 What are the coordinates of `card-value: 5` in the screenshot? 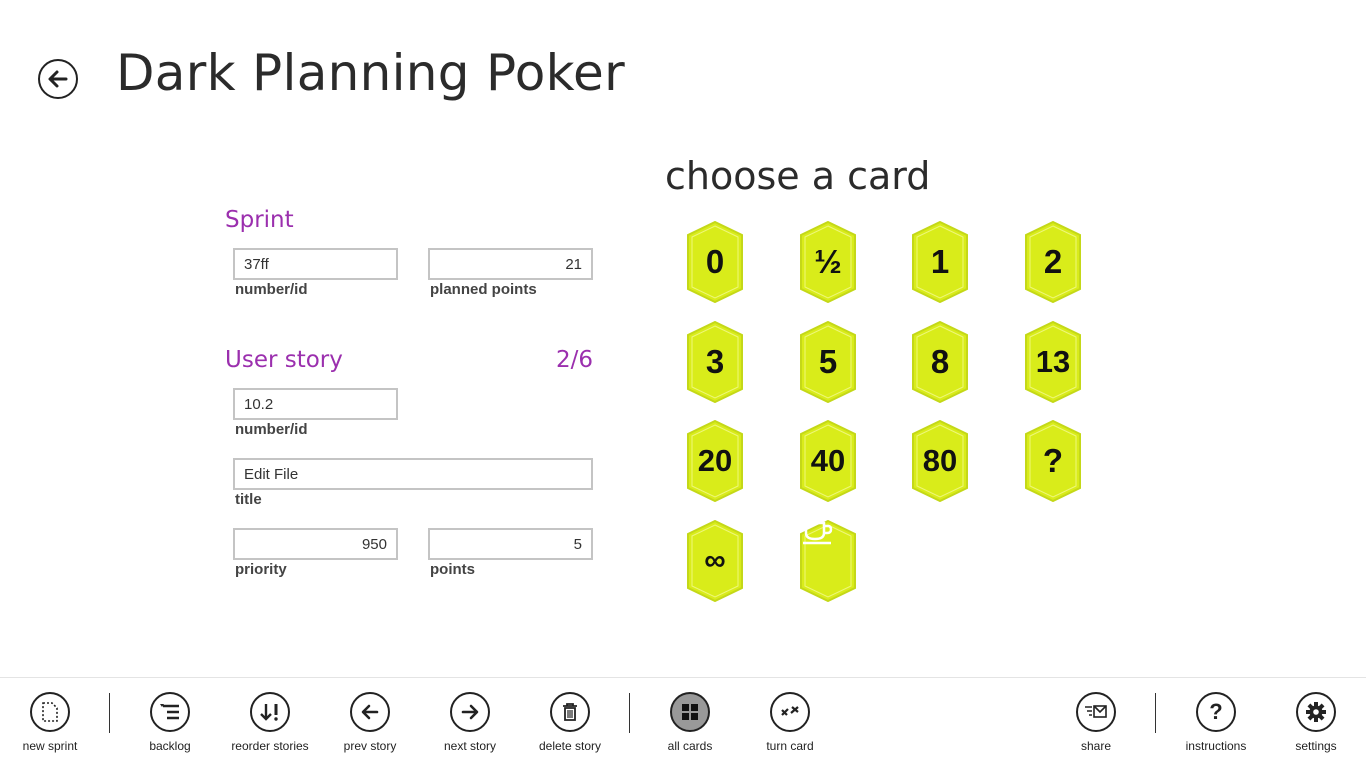 It's located at (828, 361).